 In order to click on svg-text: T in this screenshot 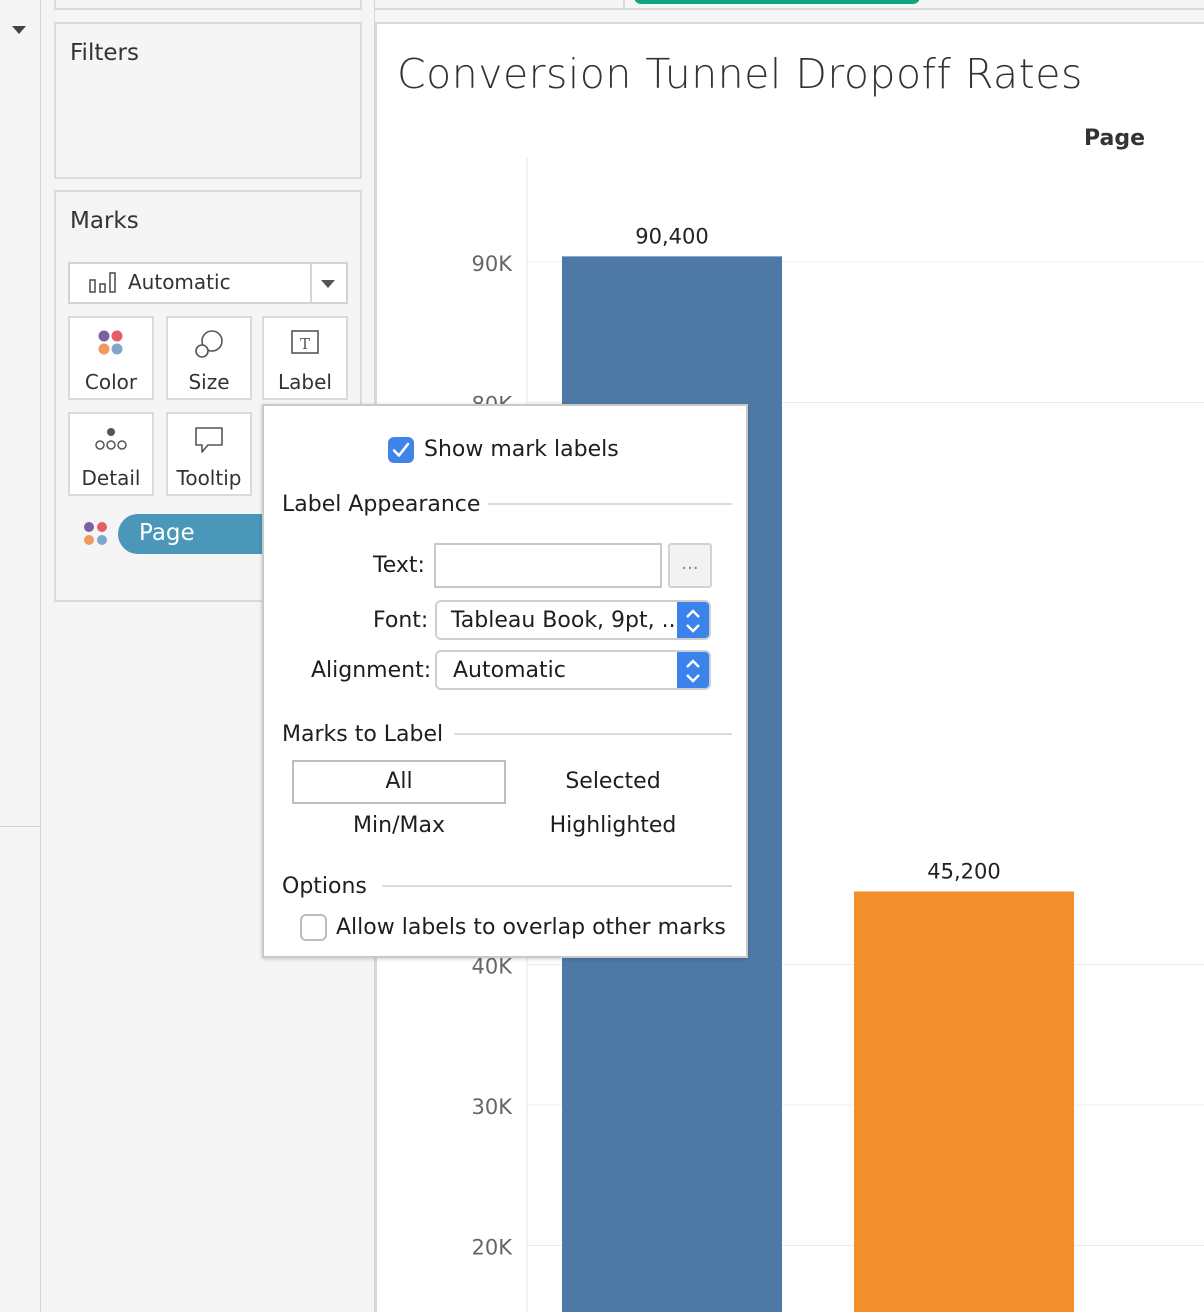, I will do `click(305, 344)`.